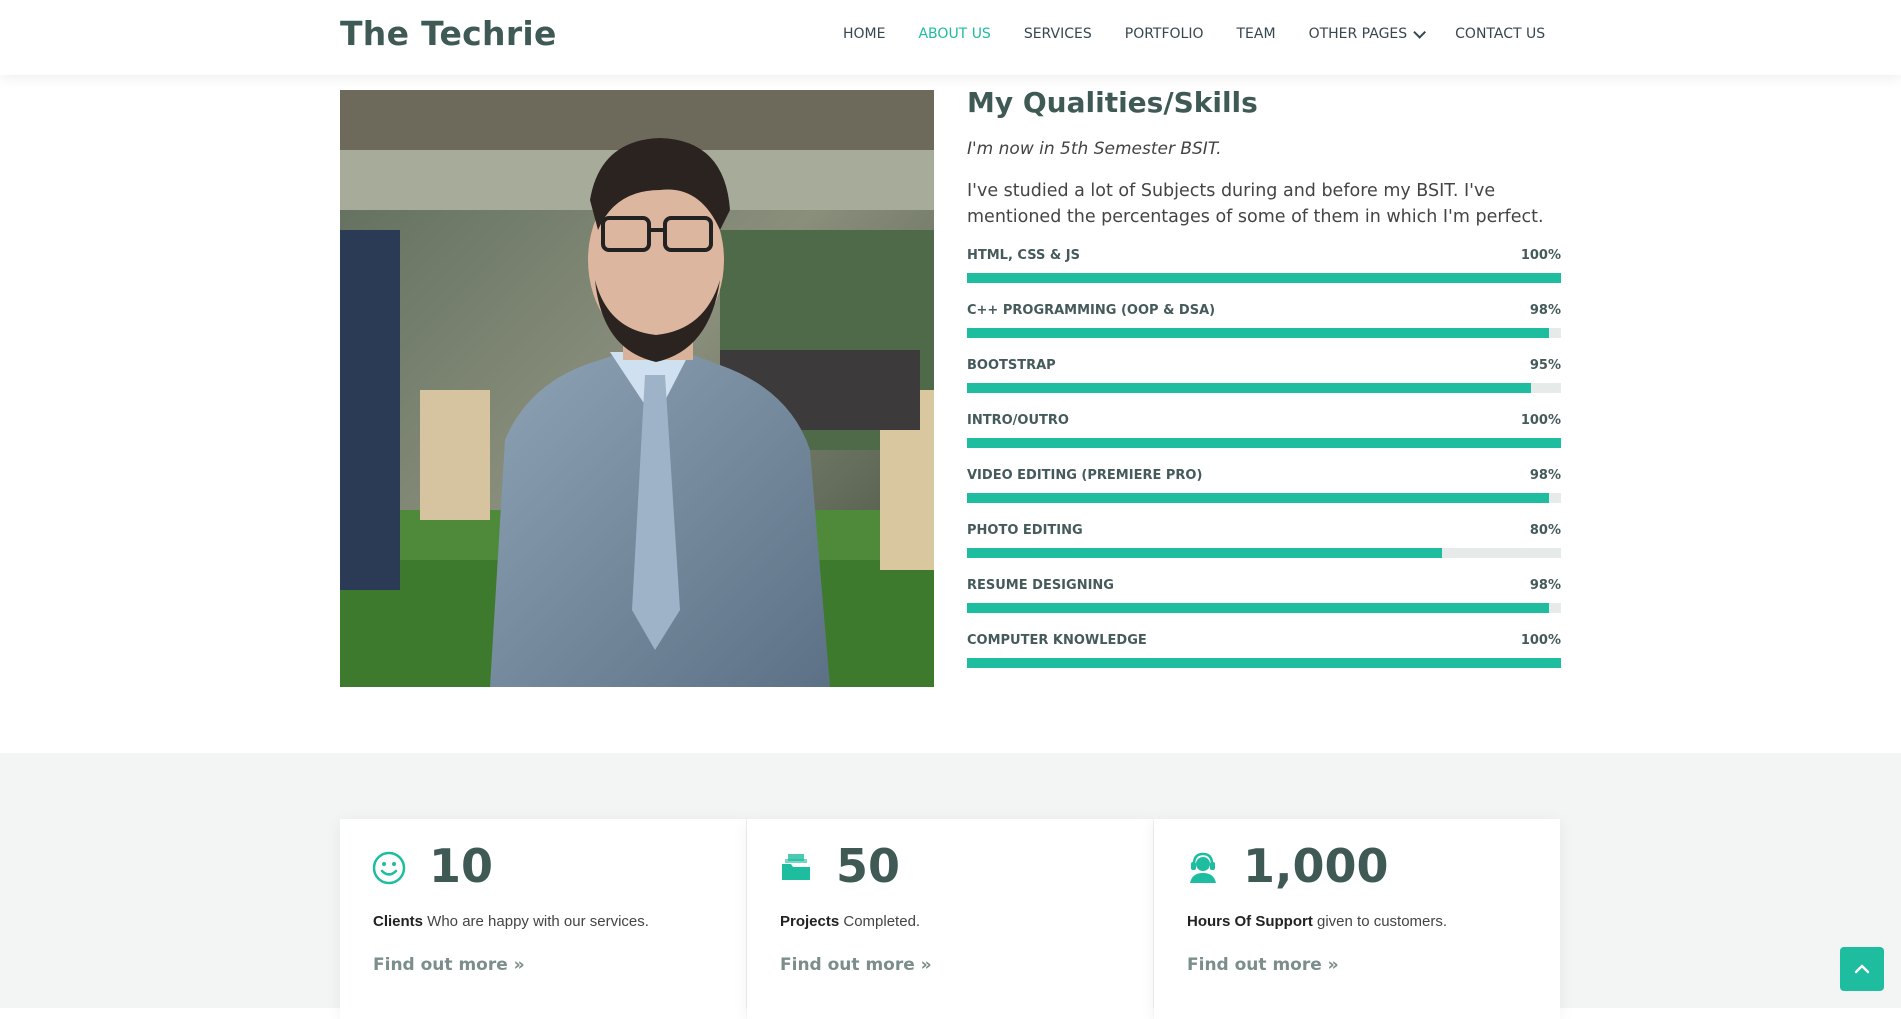 This screenshot has width=1901, height=1019. I want to click on smile-icon, so click(389, 868).